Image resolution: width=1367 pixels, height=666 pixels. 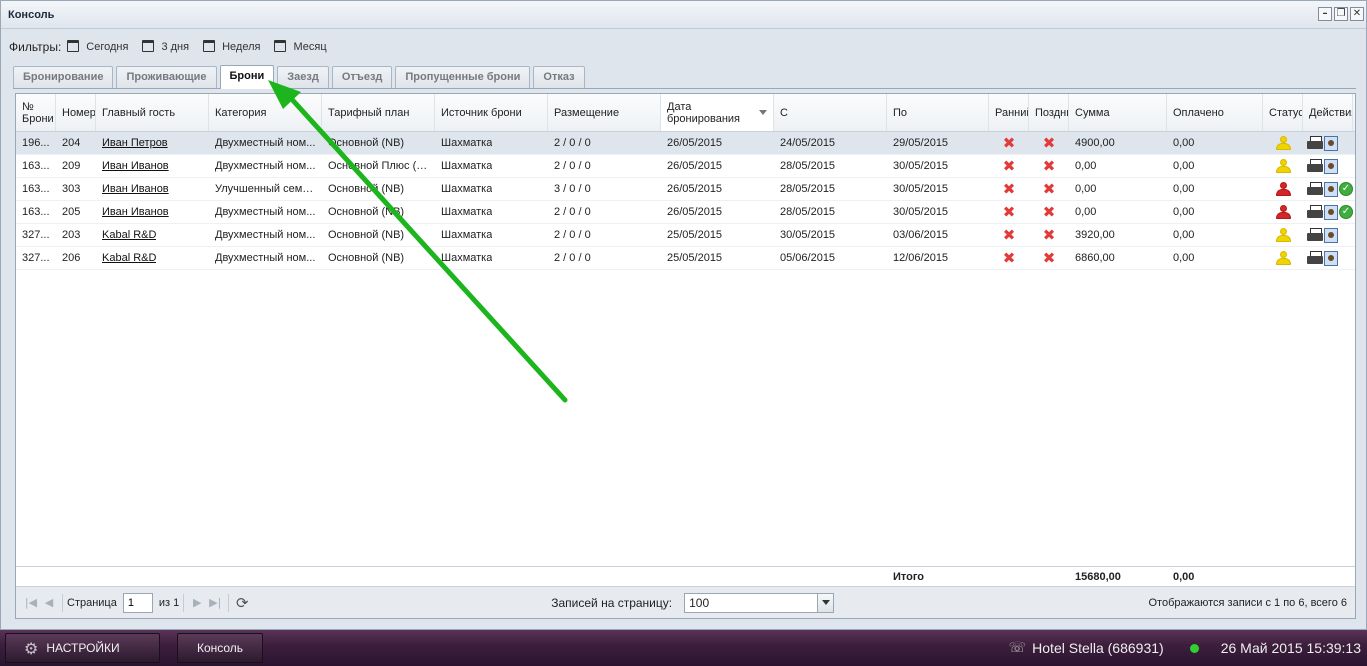 What do you see at coordinates (135, 143) in the screenshot?
I see `guest-link: Иван Петров` at bounding box center [135, 143].